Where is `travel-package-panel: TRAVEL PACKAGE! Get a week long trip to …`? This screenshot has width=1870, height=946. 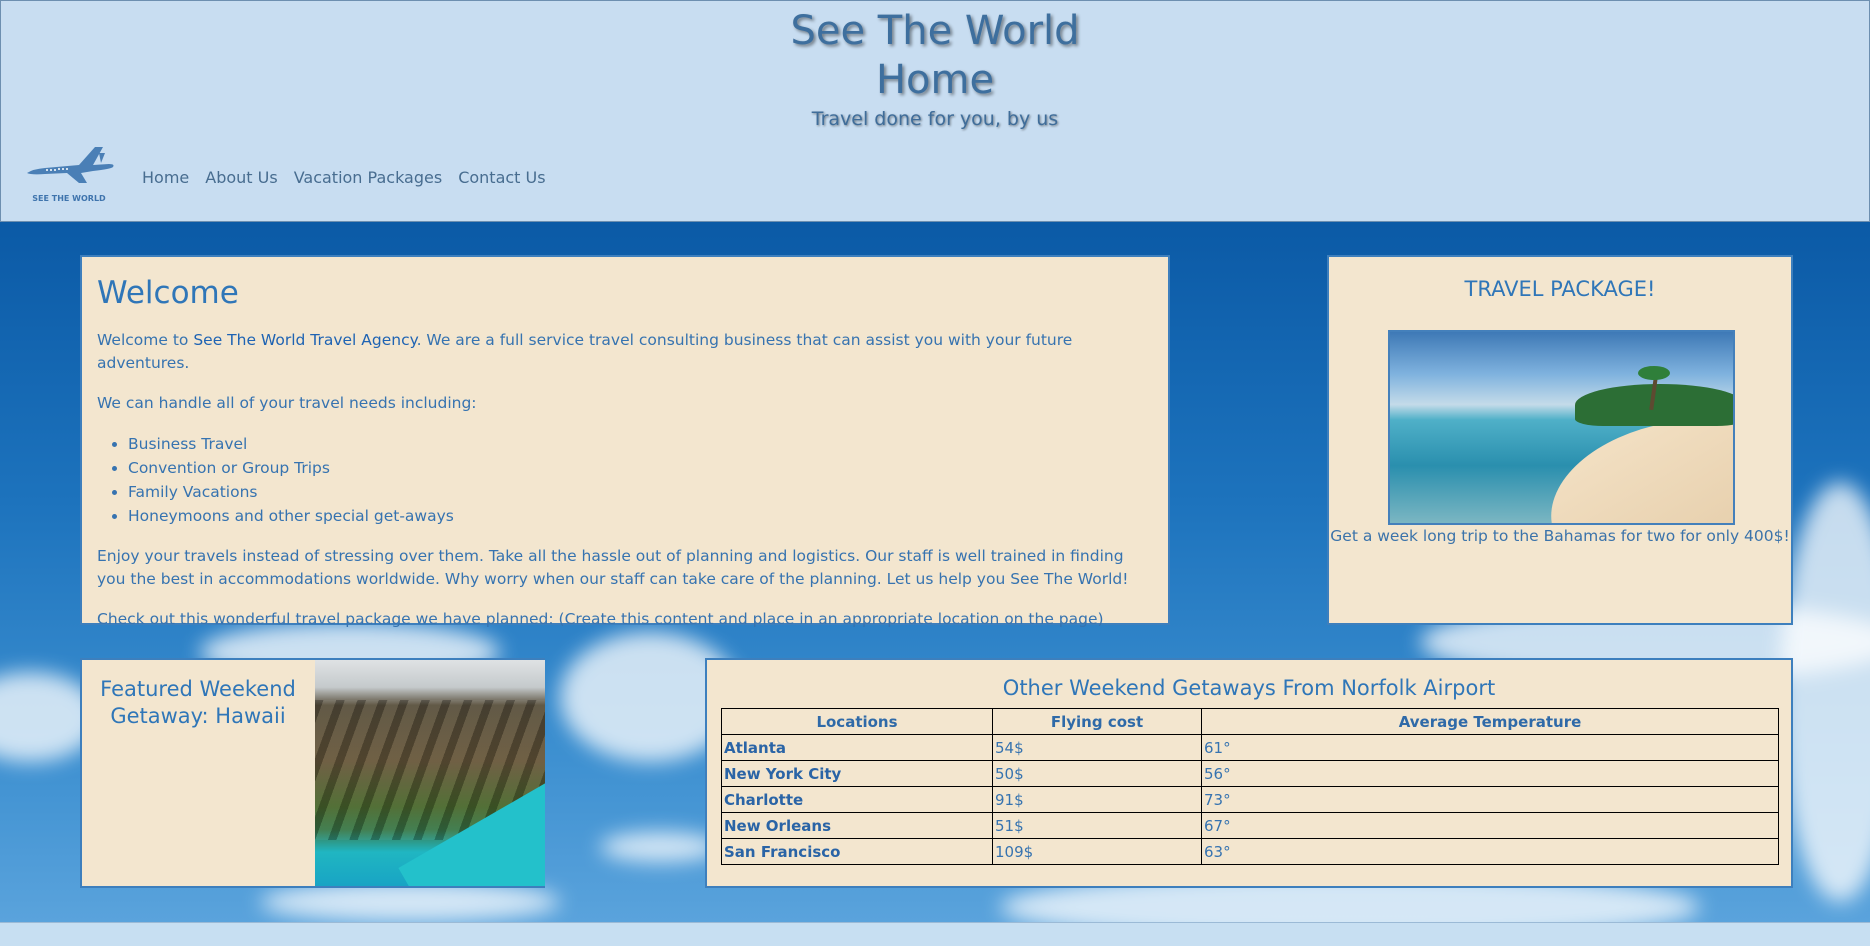
travel-package-panel: TRAVEL PACKAGE! Get a week long trip to … is located at coordinates (1560, 440).